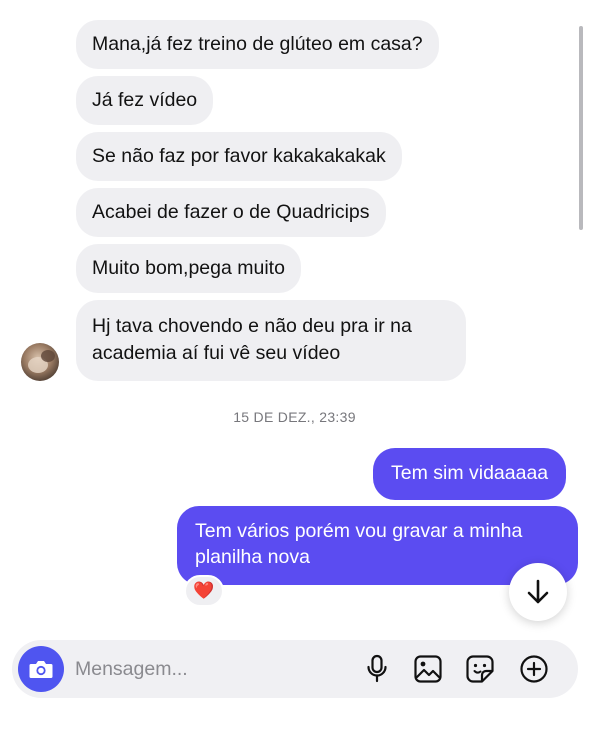 The width and height of the screenshot is (589, 755). I want to click on incoming-message: Mana,já fez treino de glúteo em casa?, so click(257, 44).